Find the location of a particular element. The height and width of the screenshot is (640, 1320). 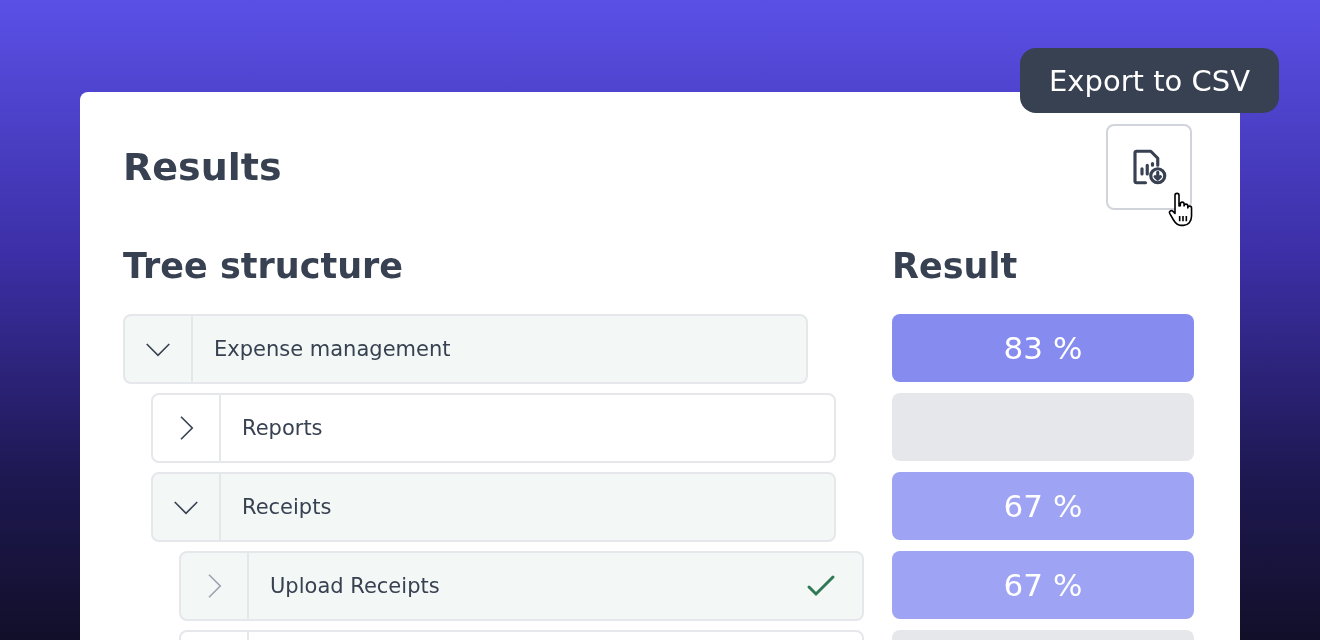

node-label: Expense management is located at coordinates (333, 349).